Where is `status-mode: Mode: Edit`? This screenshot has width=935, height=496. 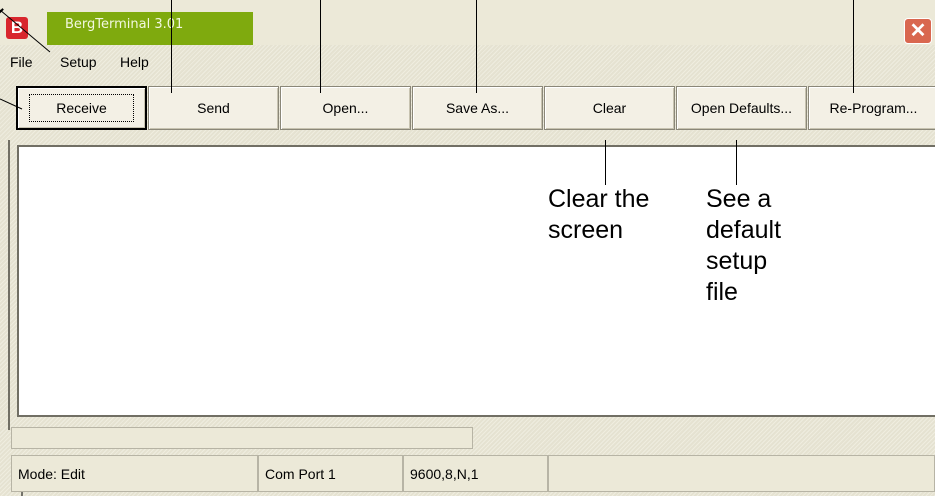
status-mode: Mode: Edit is located at coordinates (134, 473).